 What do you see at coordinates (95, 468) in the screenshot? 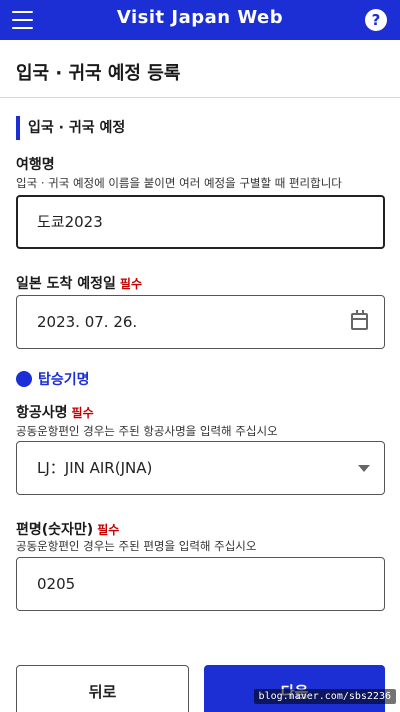
I see `airline-value: LJ：JIN AIR(JNA)` at bounding box center [95, 468].